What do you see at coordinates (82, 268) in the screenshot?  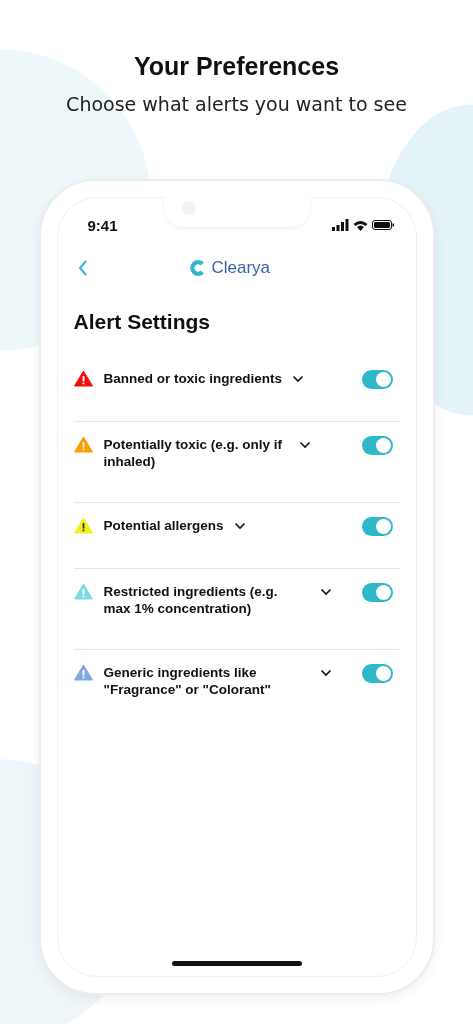 I see `back-icon` at bounding box center [82, 268].